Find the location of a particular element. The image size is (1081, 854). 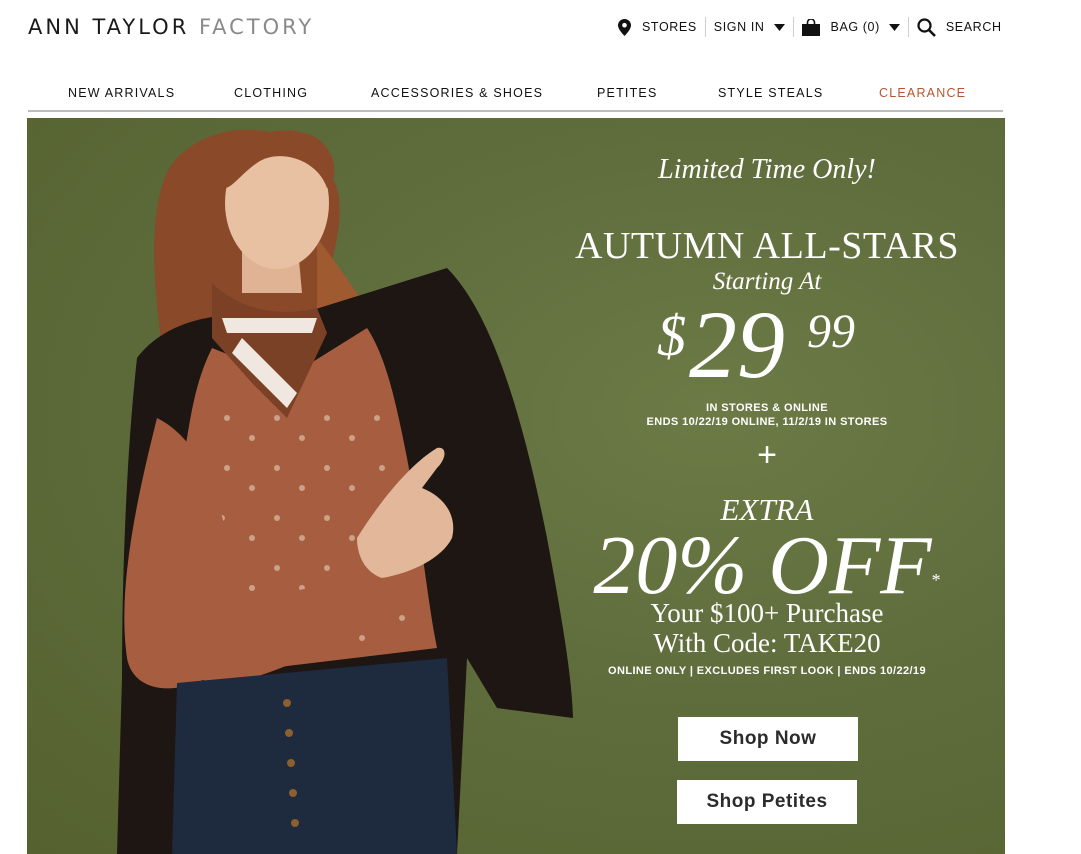

sign-in-label: SIGN IN is located at coordinates (739, 27).